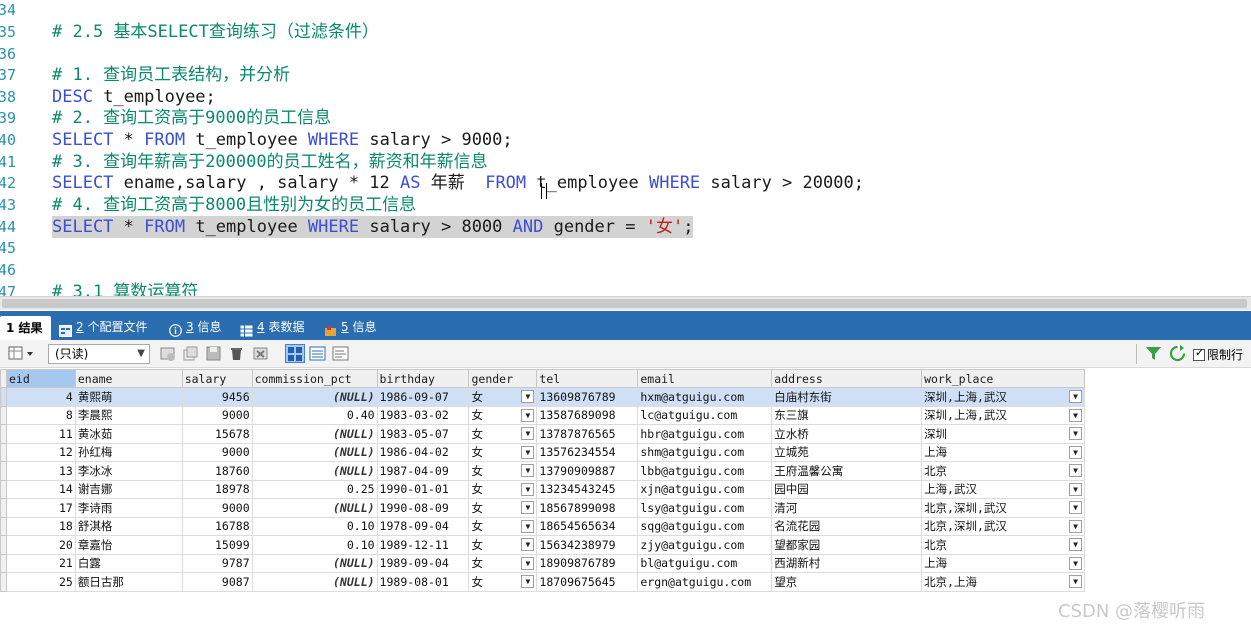  Describe the element at coordinates (847, 545) in the screenshot. I see `cell-address: 望都家园` at that location.